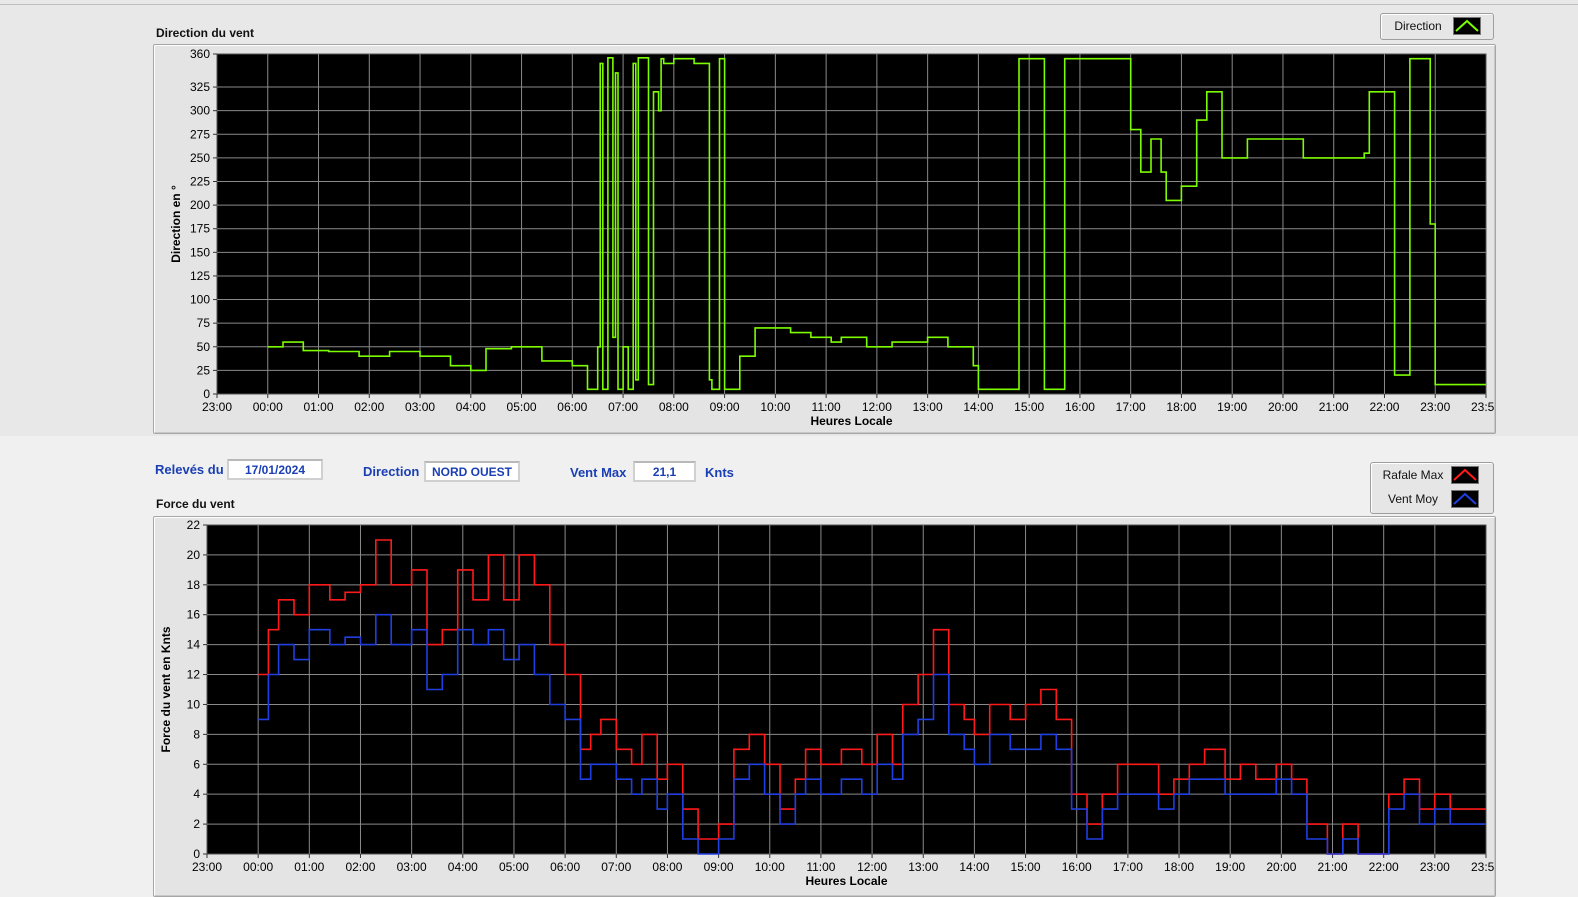 The width and height of the screenshot is (1578, 897). I want to click on y-tick-label-1-8: 16, so click(194, 615).